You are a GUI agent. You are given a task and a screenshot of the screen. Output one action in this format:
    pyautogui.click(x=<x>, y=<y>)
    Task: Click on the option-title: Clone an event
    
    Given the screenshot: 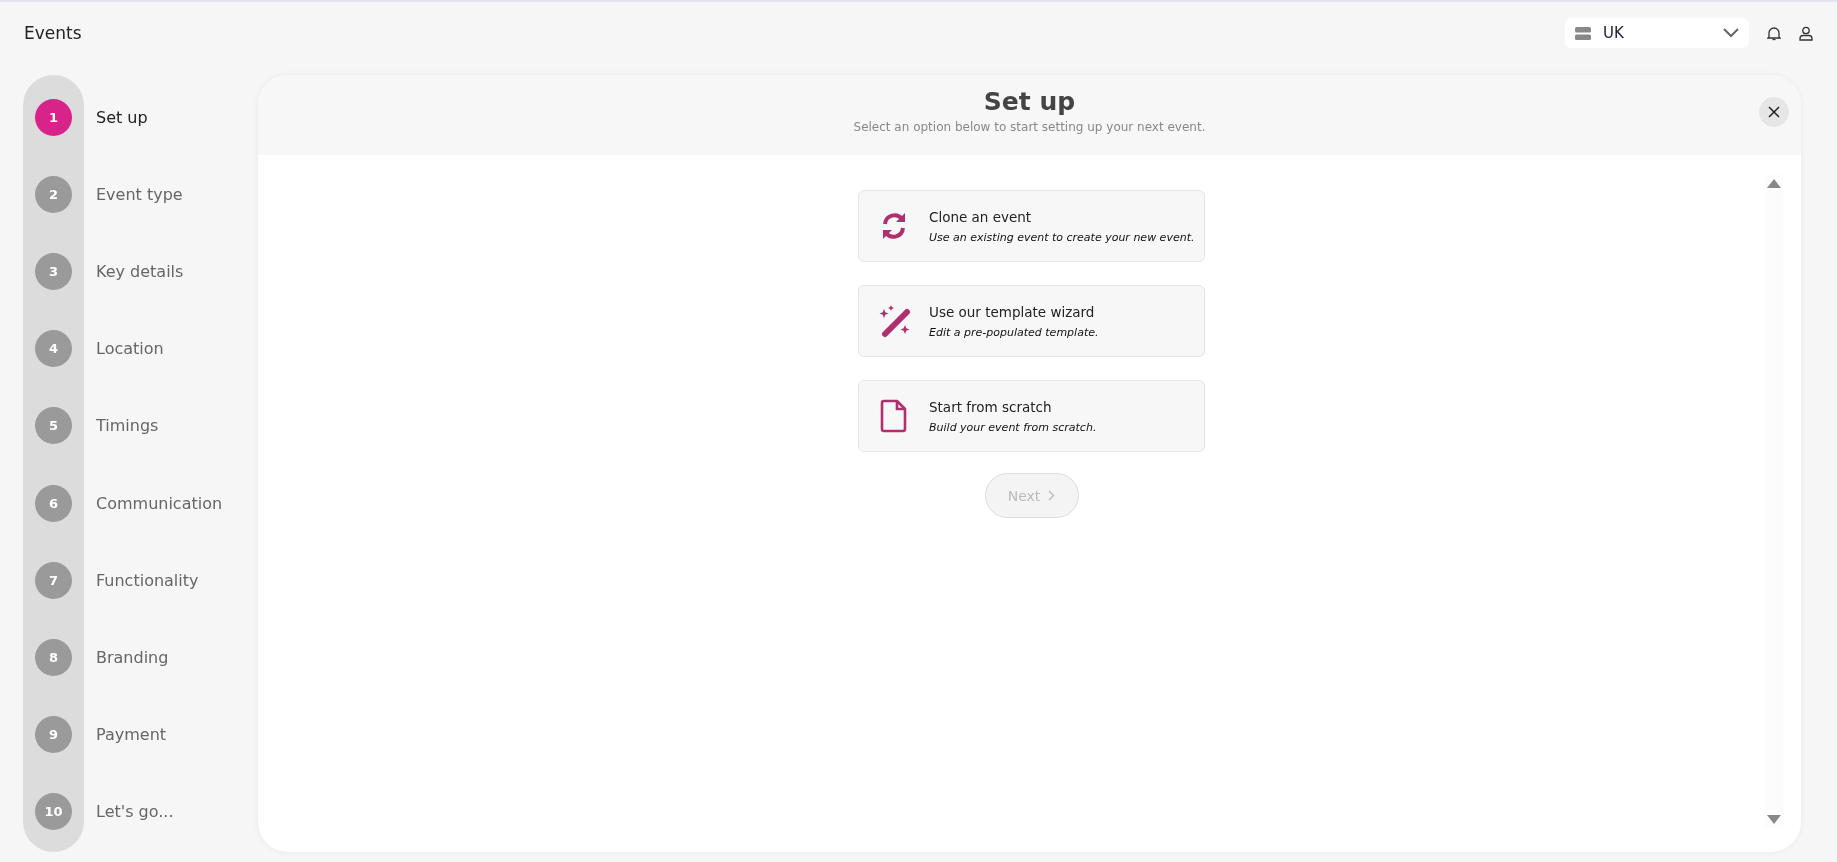 What is the action you would take?
    pyautogui.click(x=981, y=216)
    